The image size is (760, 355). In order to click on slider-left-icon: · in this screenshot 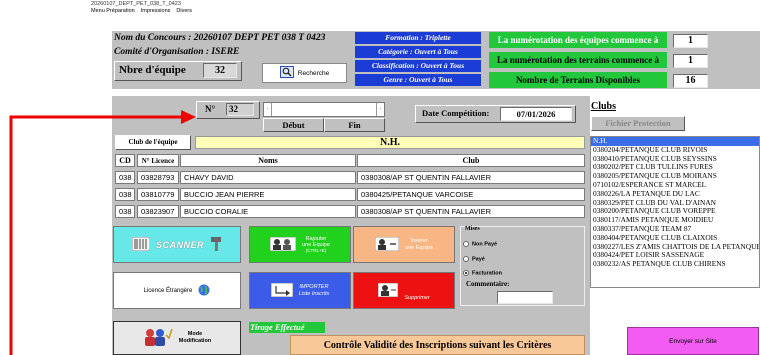, I will do `click(268, 109)`.